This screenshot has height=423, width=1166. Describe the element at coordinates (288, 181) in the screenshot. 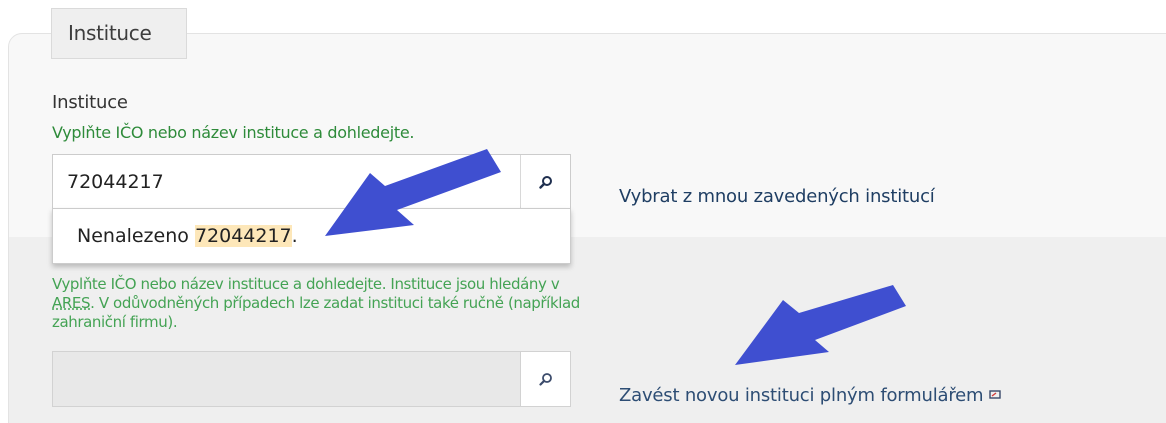

I see `institution-search-input` at that location.